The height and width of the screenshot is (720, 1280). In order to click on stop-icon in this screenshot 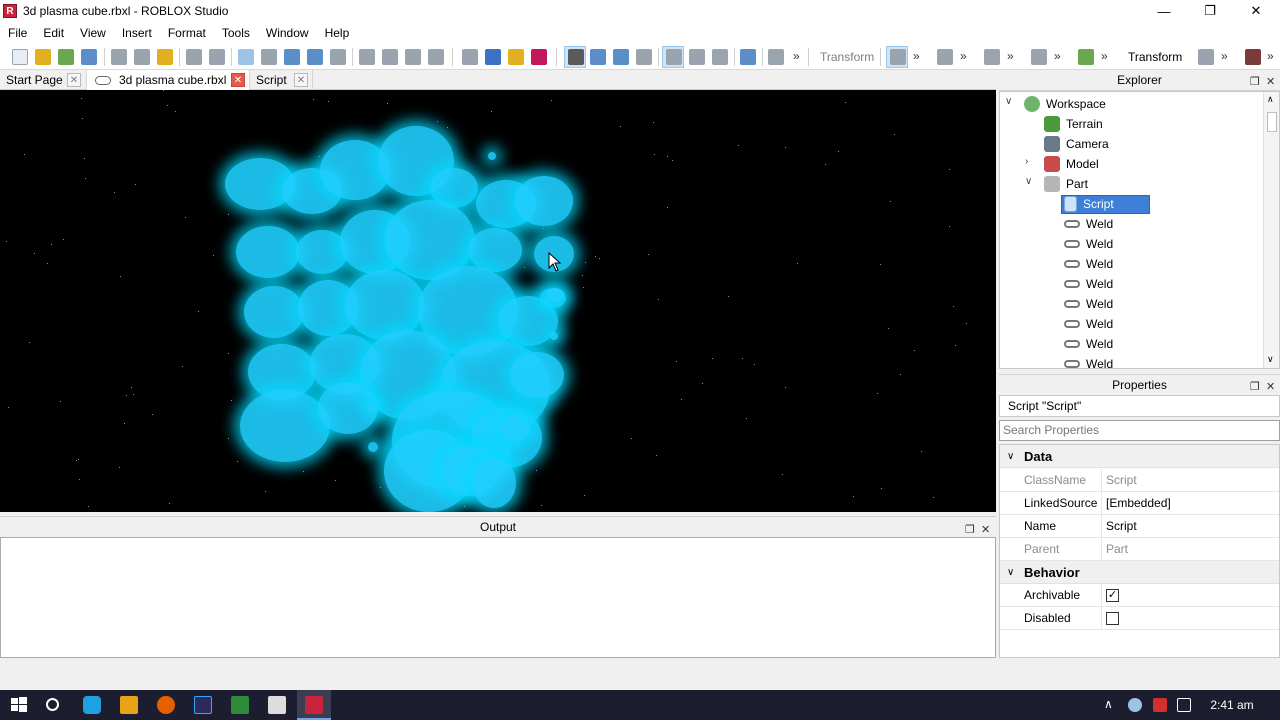, I will do `click(539, 57)`.